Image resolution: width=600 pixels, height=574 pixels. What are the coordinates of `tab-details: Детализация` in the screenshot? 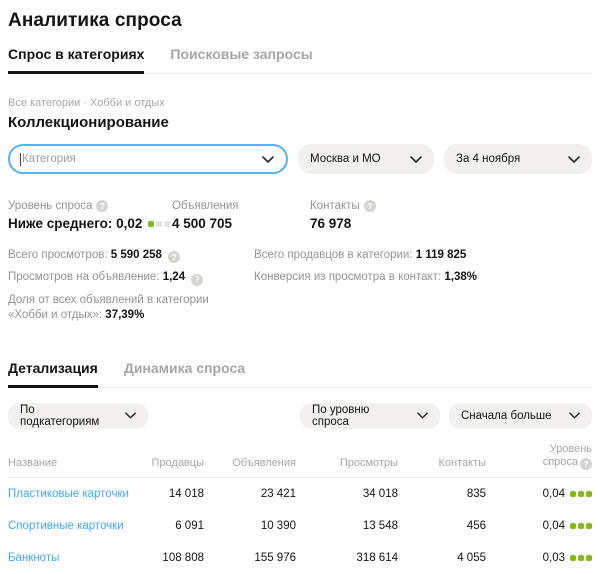 It's located at (53, 374).